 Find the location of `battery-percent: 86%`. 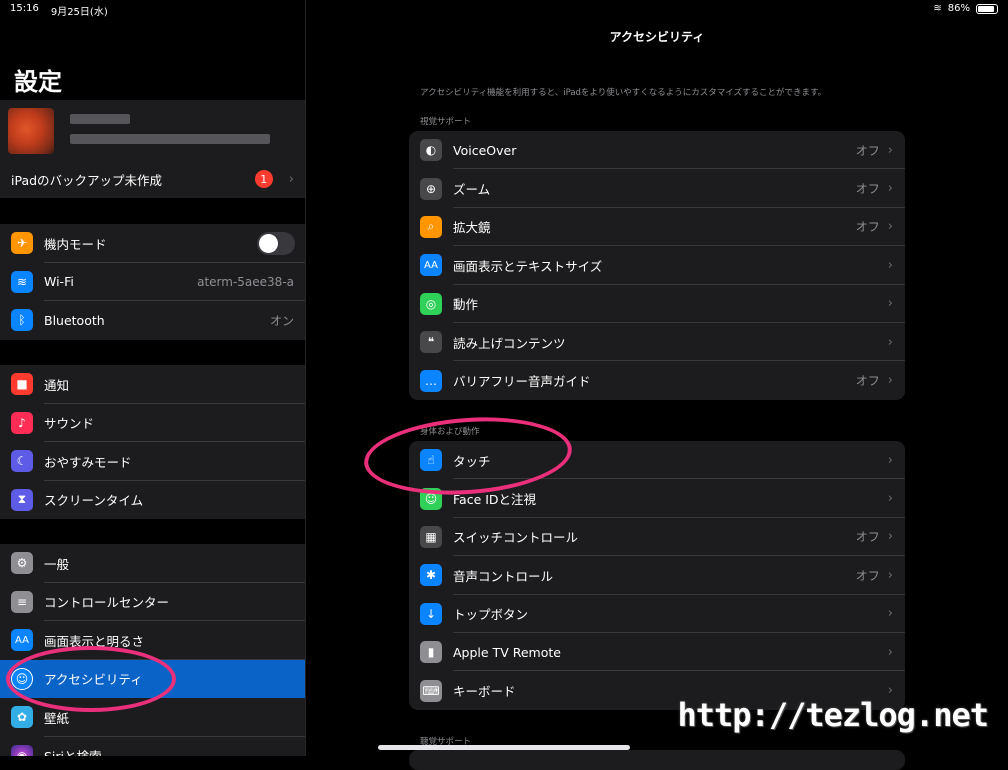

battery-percent: 86% is located at coordinates (958, 8).